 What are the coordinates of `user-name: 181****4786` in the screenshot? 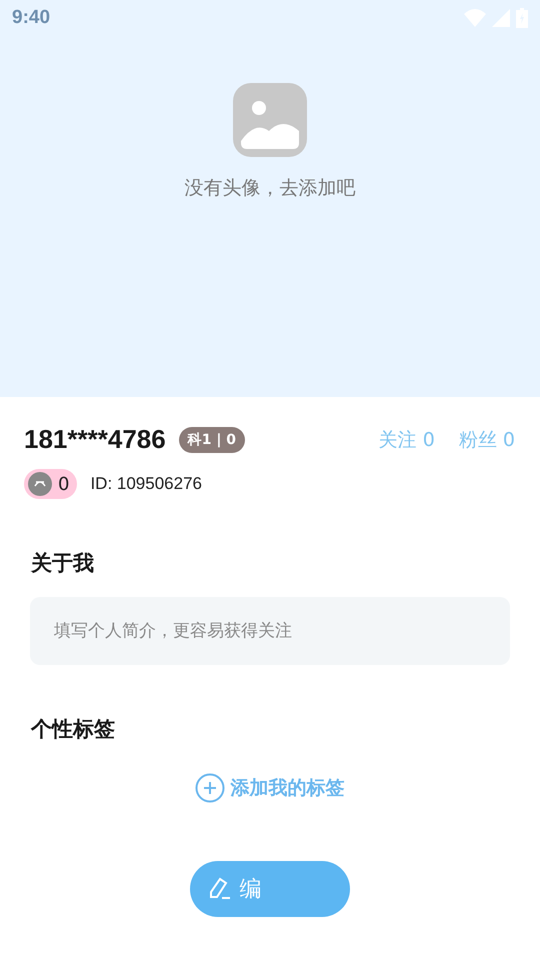 It's located at (95, 439).